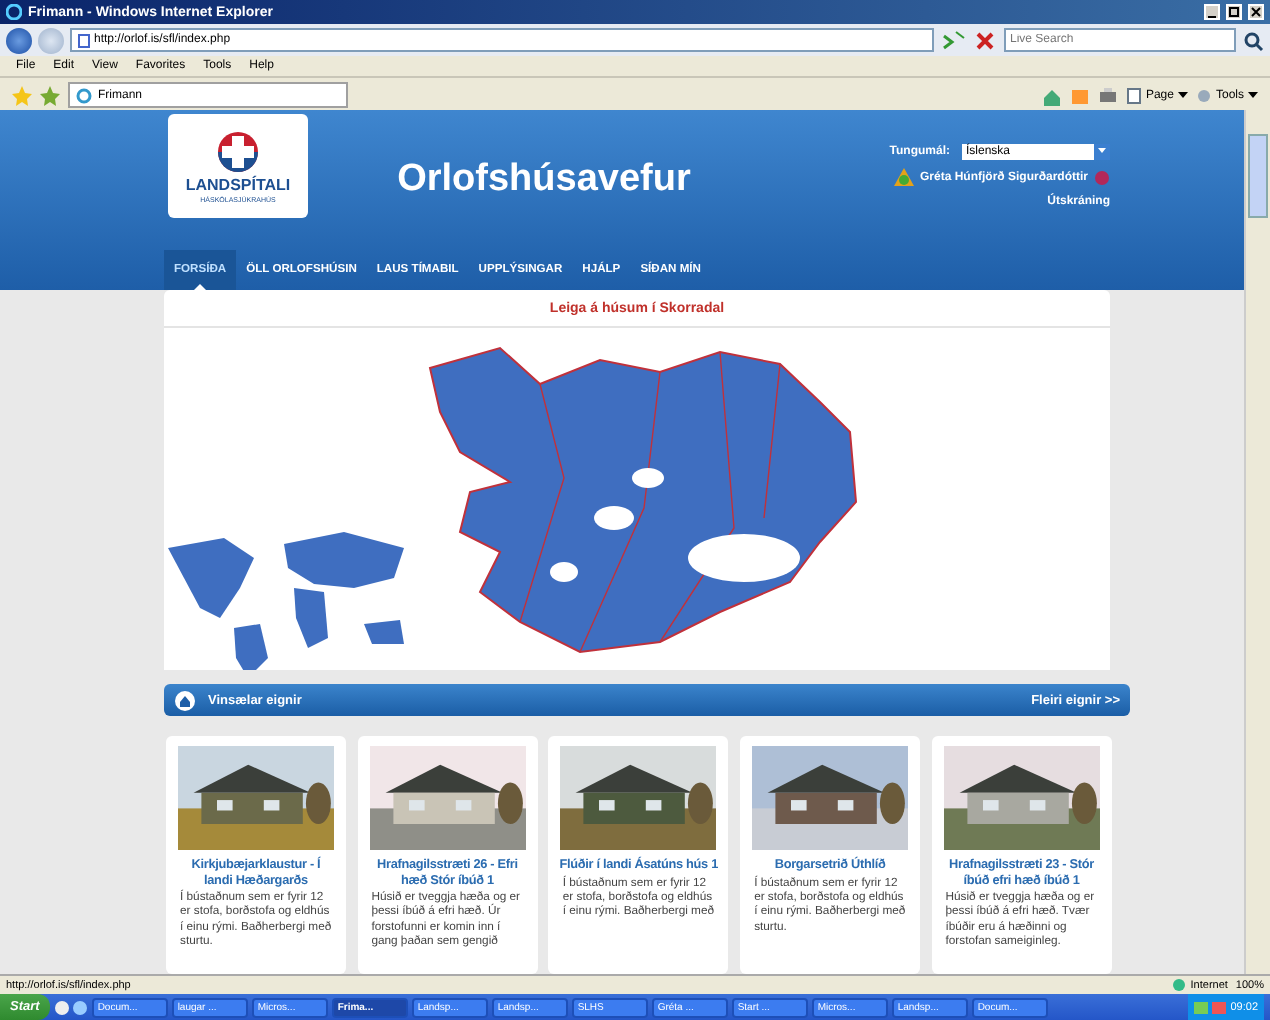  What do you see at coordinates (1102, 178) in the screenshot?
I see `status-icon` at bounding box center [1102, 178].